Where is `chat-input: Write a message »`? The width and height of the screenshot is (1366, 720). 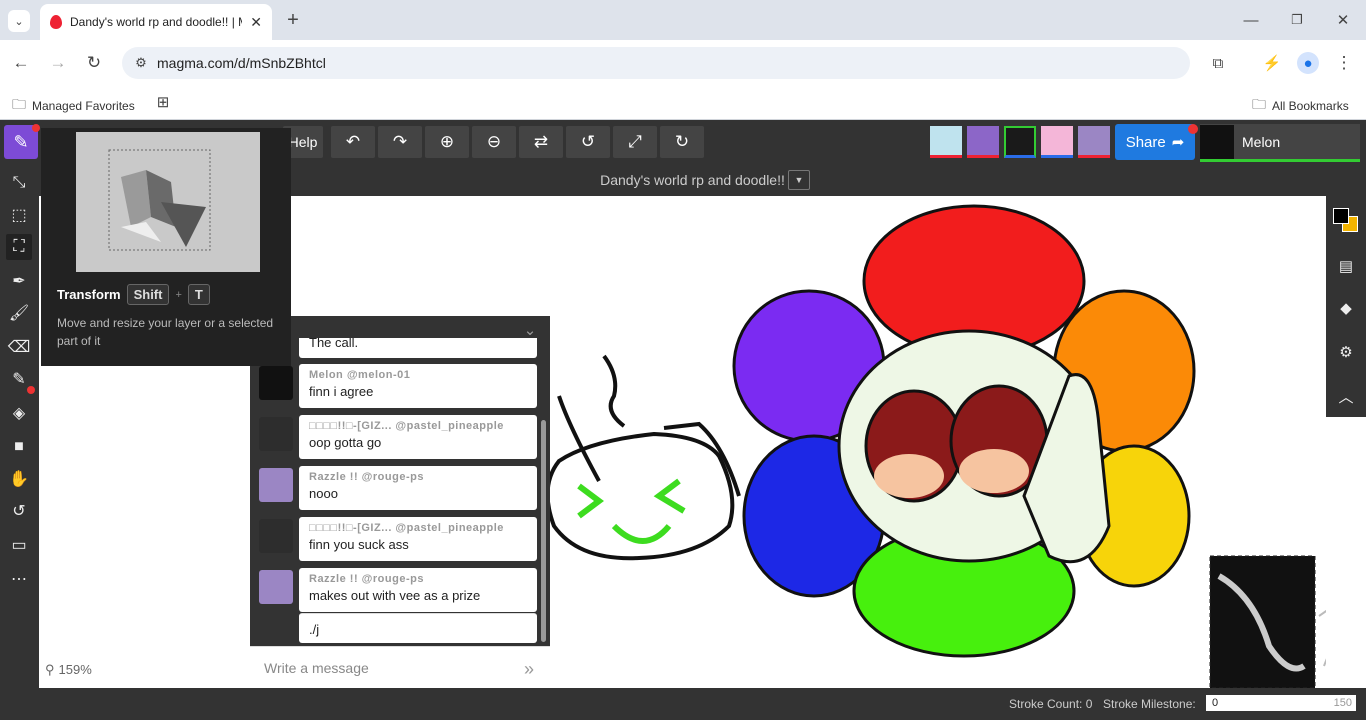 chat-input: Write a message » is located at coordinates (400, 667).